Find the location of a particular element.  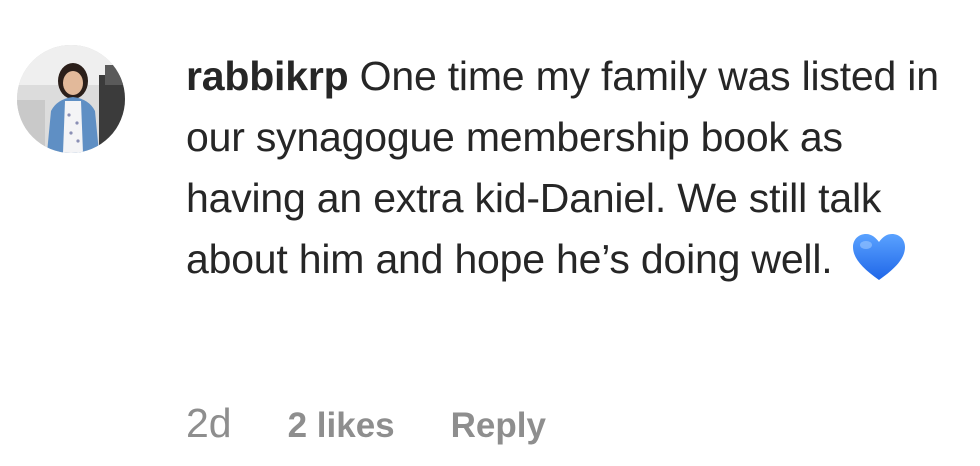

avatar-photo is located at coordinates (71, 99).